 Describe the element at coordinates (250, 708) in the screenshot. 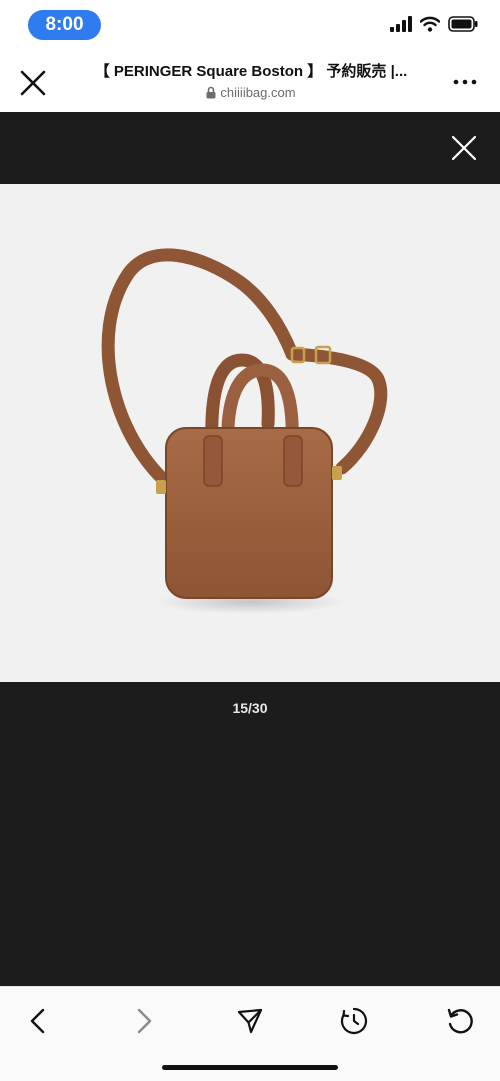

I see `image-counter: 15/30` at that location.